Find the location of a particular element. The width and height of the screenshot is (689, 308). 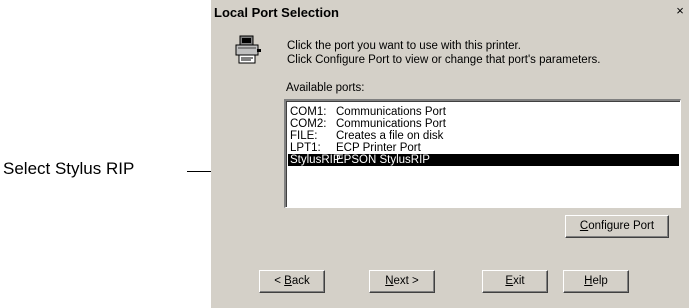

port-description: EPSON StylusRIP is located at coordinates (383, 160).